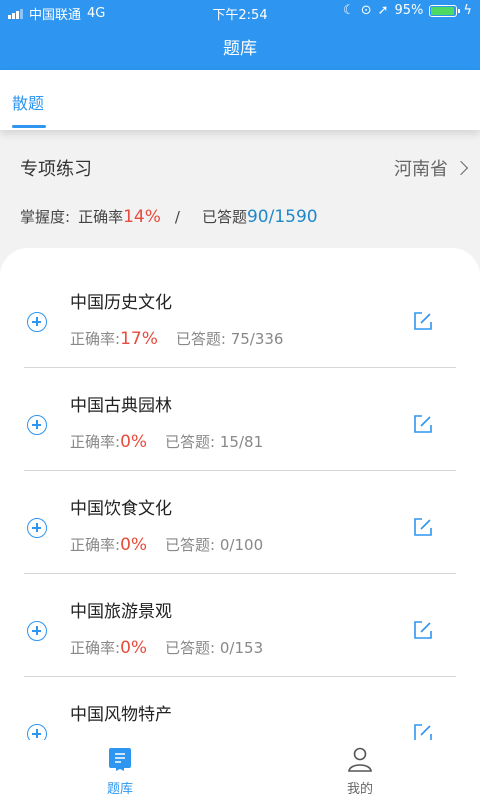 The image size is (480, 800). What do you see at coordinates (360, 759) in the screenshot?
I see `user-icon` at bounding box center [360, 759].